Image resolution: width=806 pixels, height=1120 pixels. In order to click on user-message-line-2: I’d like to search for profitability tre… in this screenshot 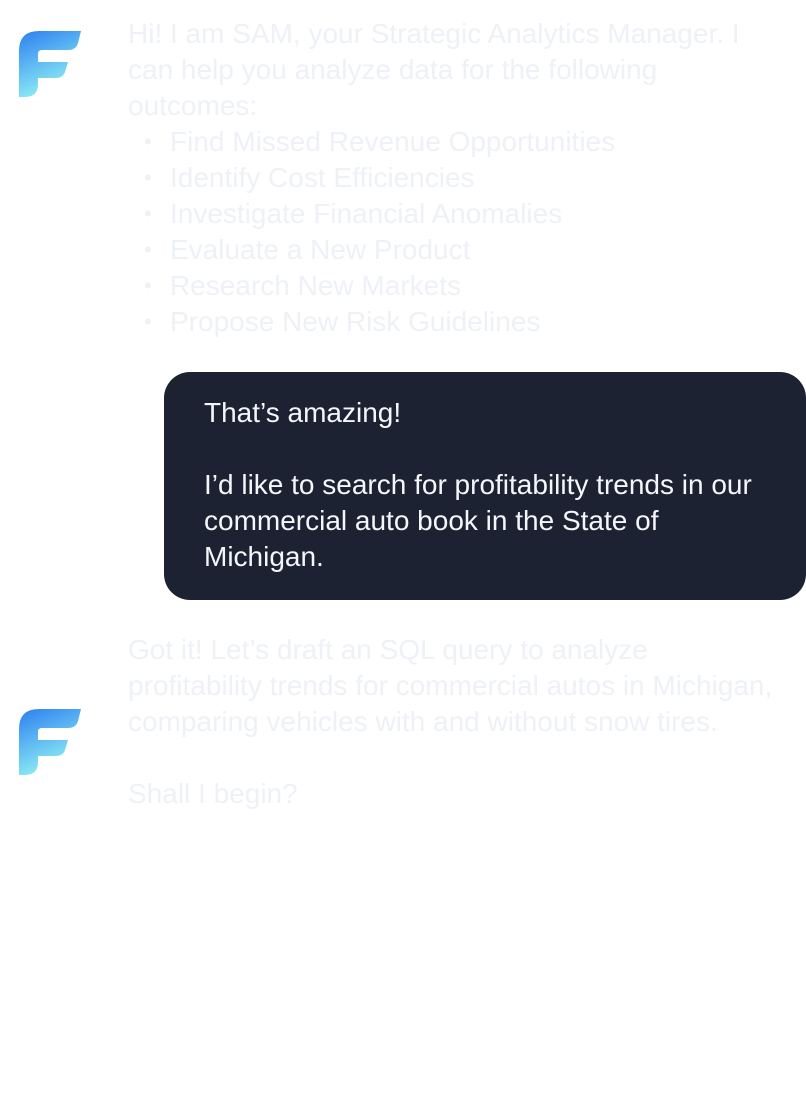, I will do `click(478, 520)`.